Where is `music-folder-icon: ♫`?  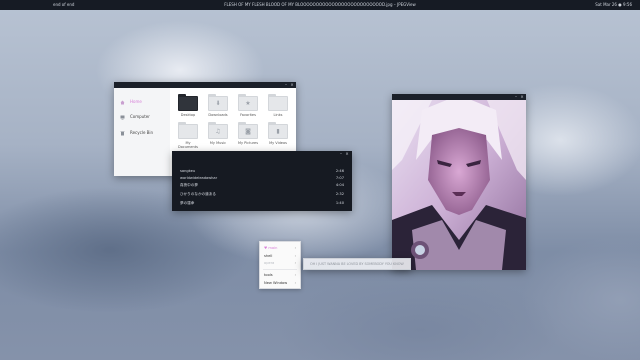 music-folder-icon: ♫ is located at coordinates (218, 131).